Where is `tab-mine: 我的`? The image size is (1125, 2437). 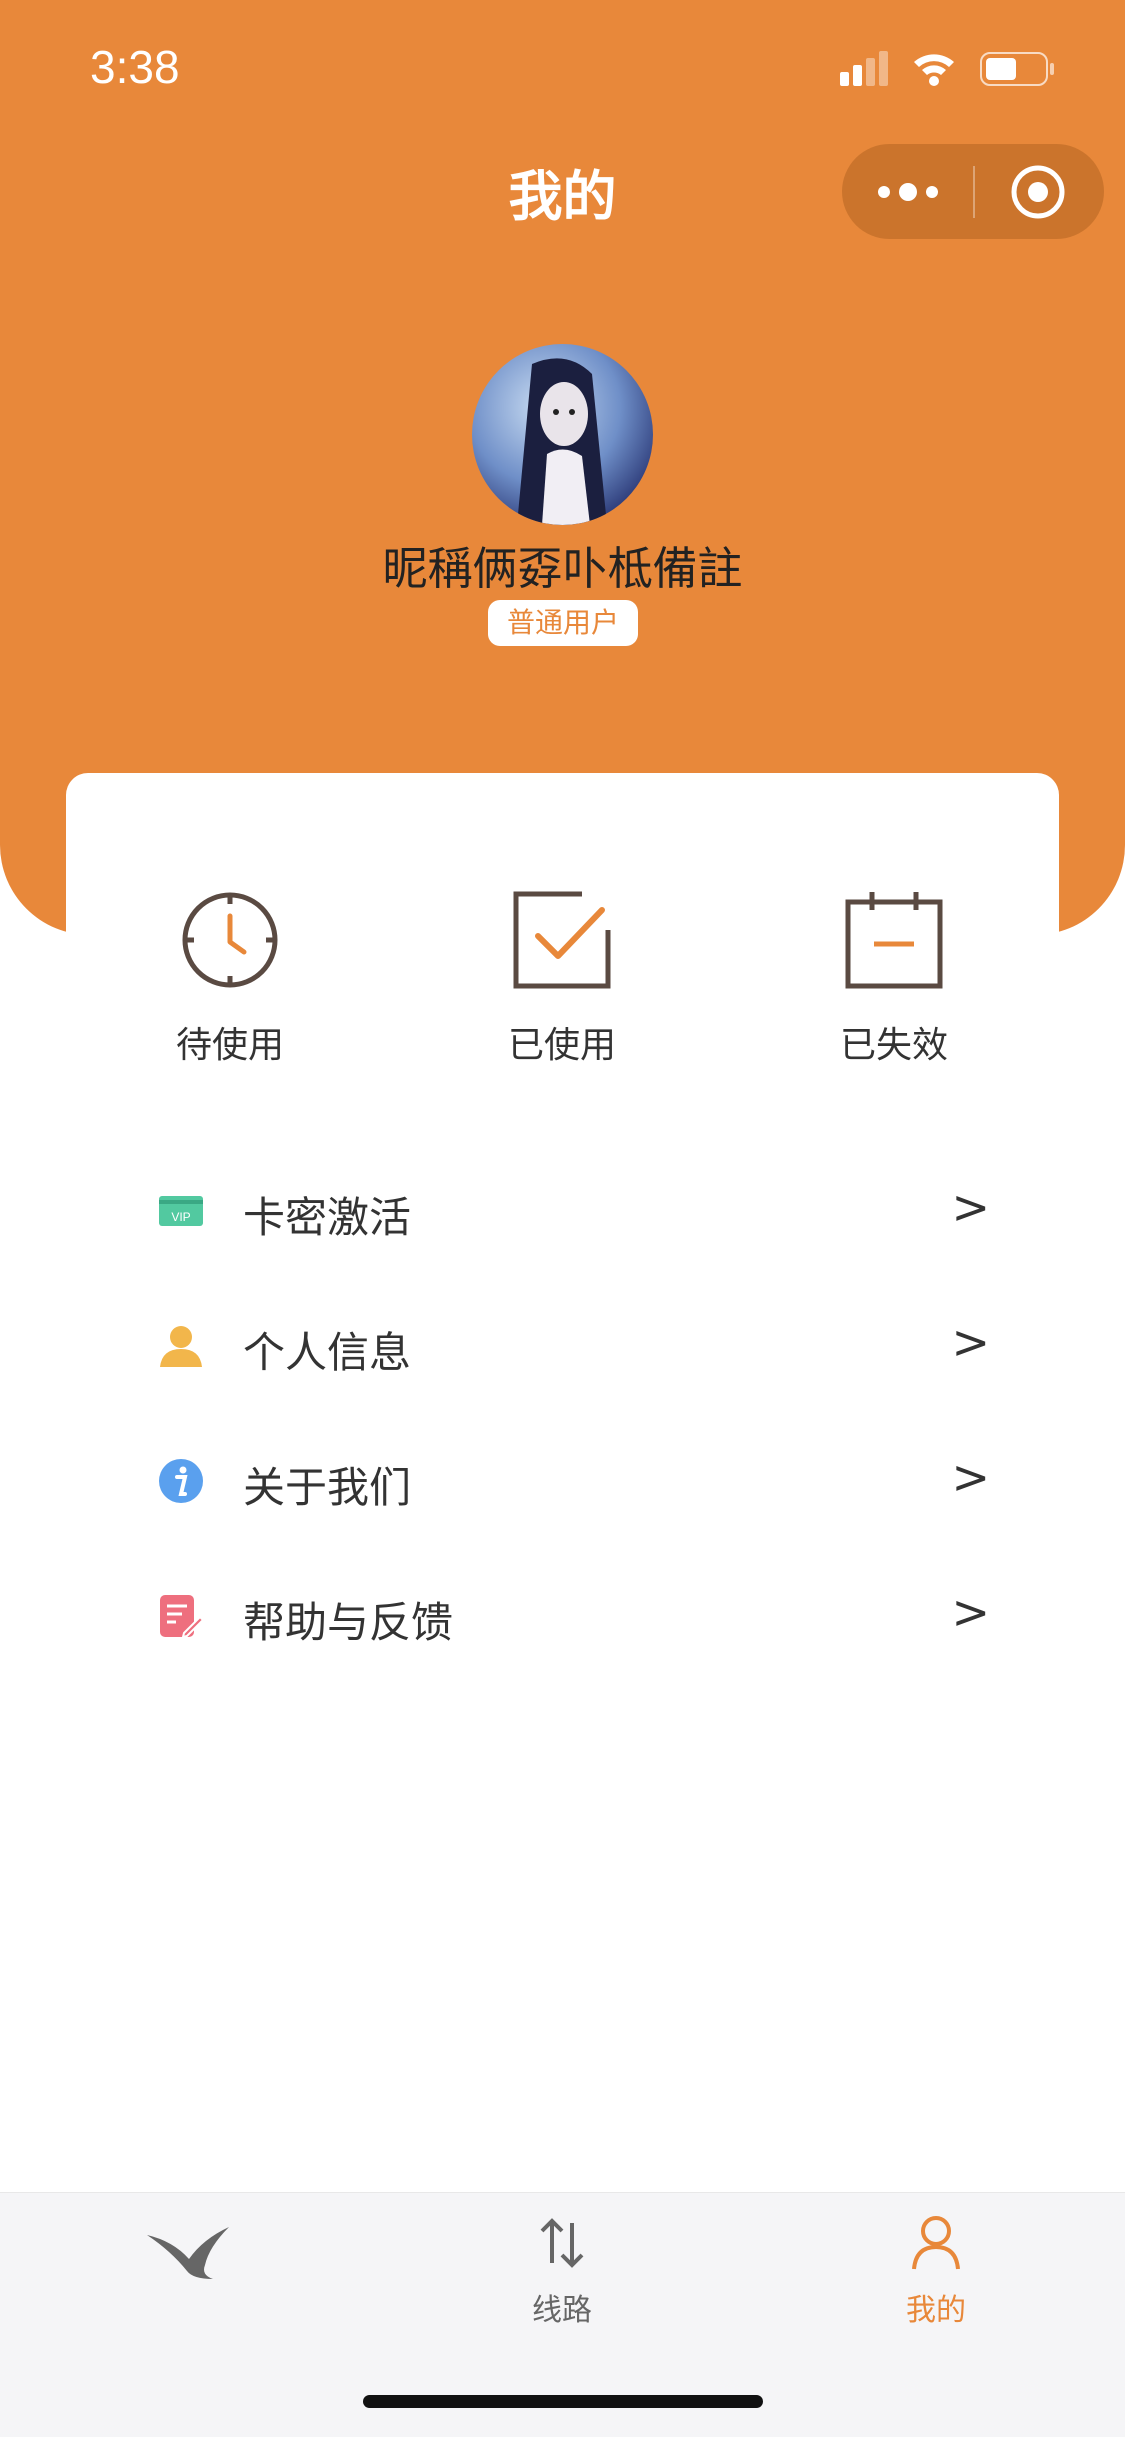 tab-mine: 我的 is located at coordinates (936, 2271).